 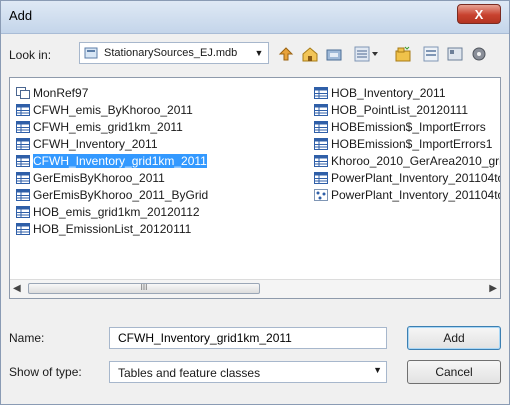 I want to click on home-icon, so click(x=310, y=54).